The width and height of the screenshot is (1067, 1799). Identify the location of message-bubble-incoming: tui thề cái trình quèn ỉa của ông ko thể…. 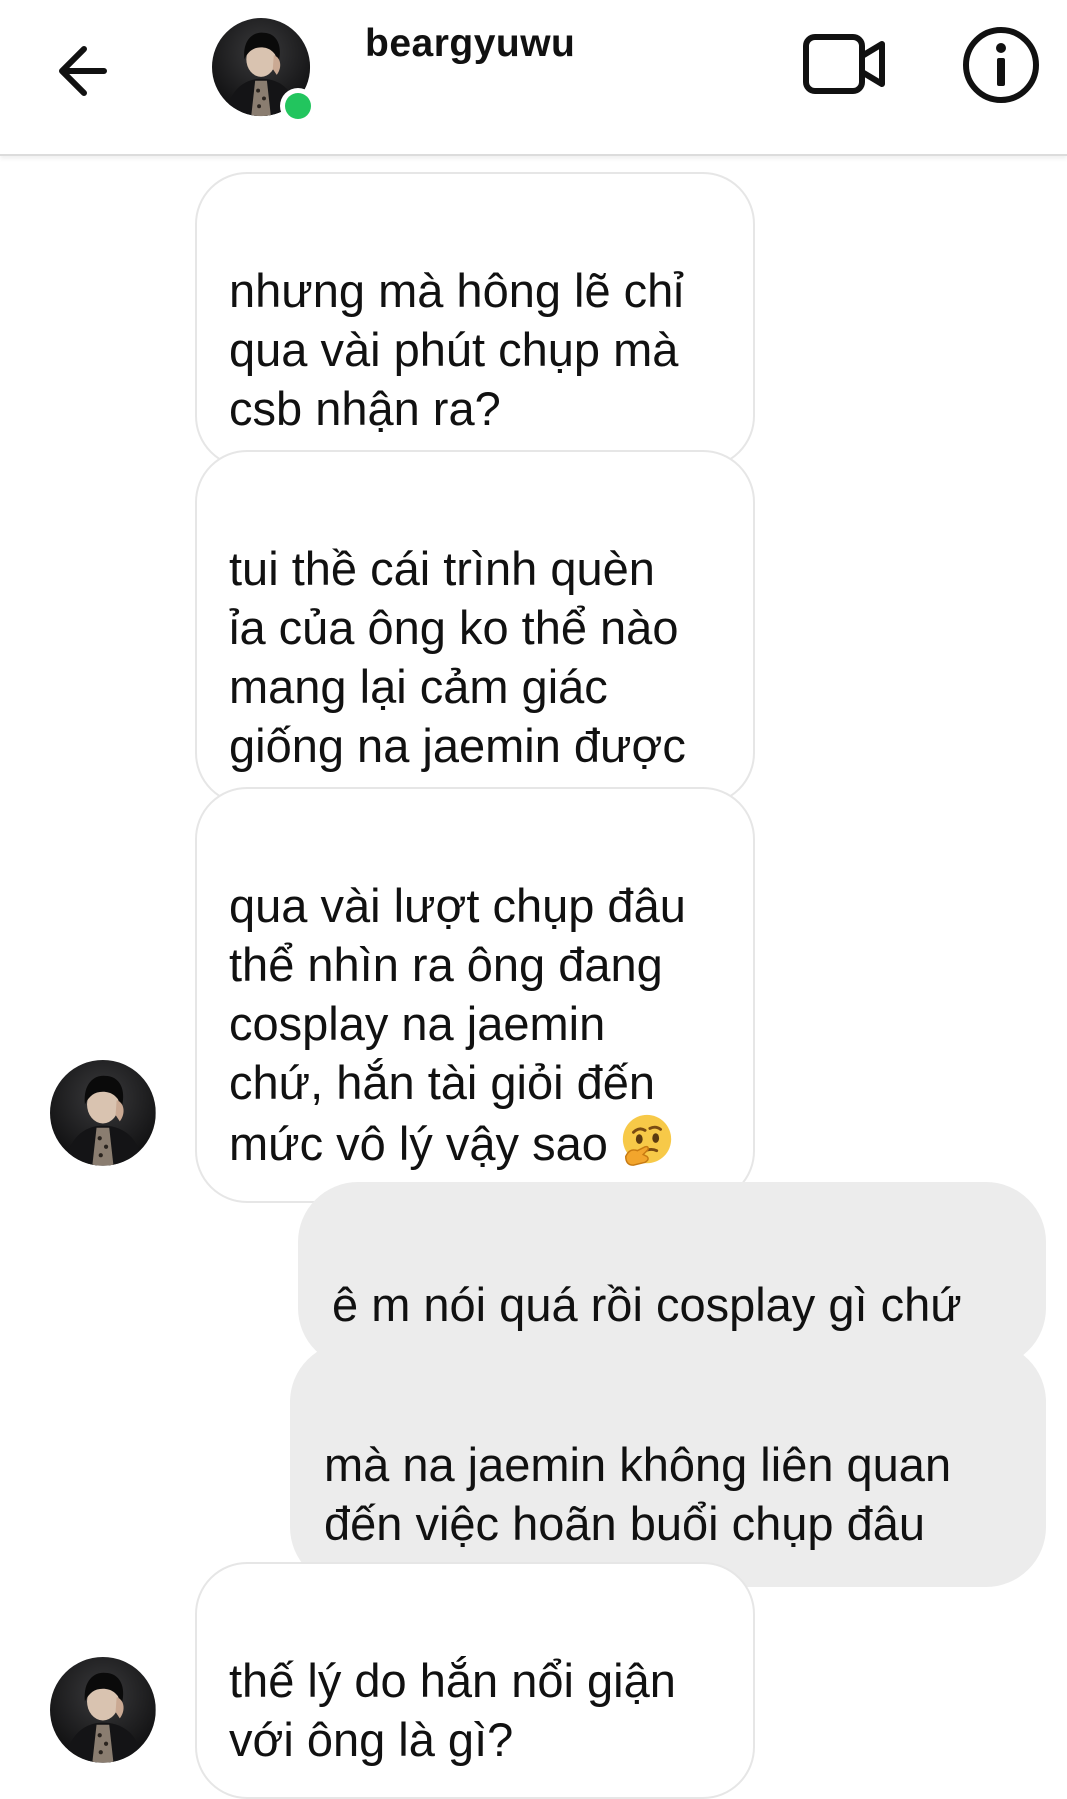
(475, 627).